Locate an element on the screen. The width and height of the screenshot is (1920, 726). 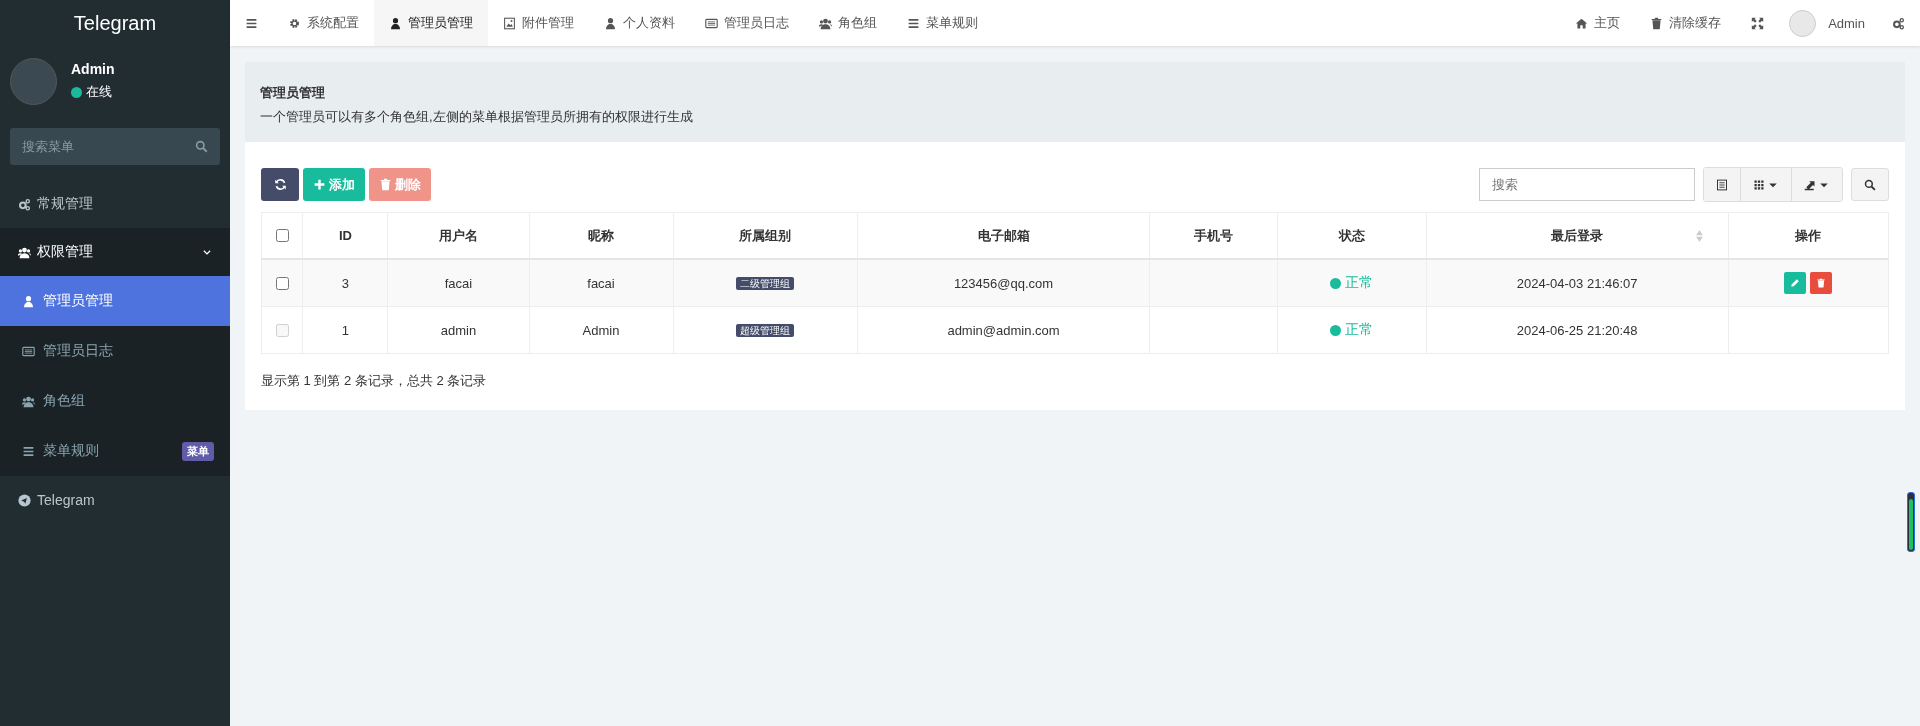
column-header: 所属组别 is located at coordinates (765, 235).